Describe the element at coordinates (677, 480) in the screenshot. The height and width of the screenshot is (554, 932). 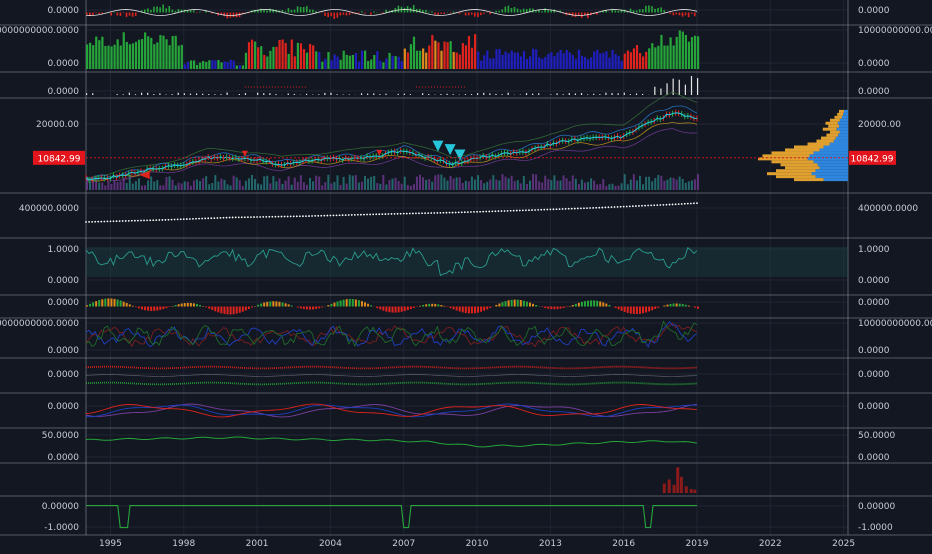
I see `late-bar` at that location.